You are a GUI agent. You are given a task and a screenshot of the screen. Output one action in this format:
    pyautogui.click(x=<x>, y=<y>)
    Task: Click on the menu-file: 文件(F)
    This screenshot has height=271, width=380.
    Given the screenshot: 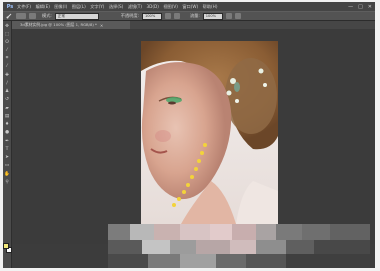 What is the action you would take?
    pyautogui.click(x=24, y=7)
    